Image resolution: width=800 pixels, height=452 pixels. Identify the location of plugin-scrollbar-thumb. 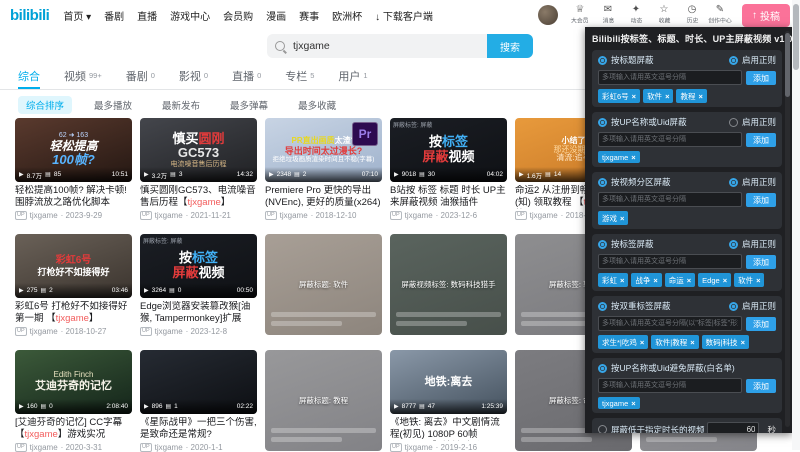
(787, 65).